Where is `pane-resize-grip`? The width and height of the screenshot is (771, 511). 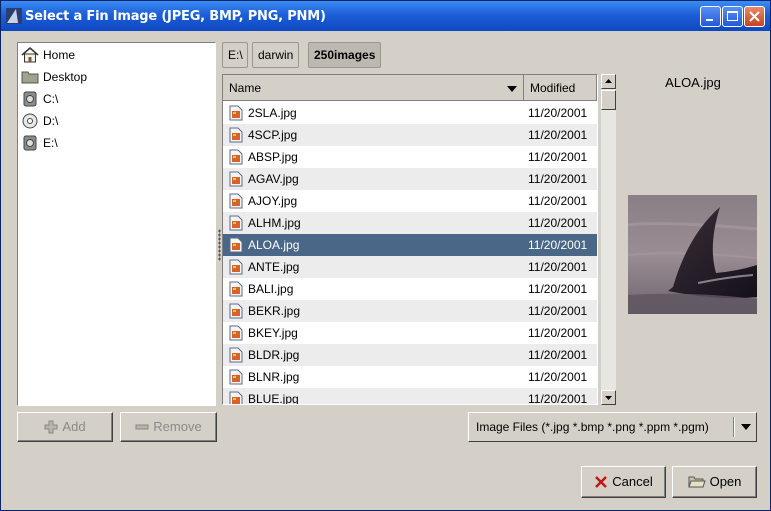 pane-resize-grip is located at coordinates (219, 245).